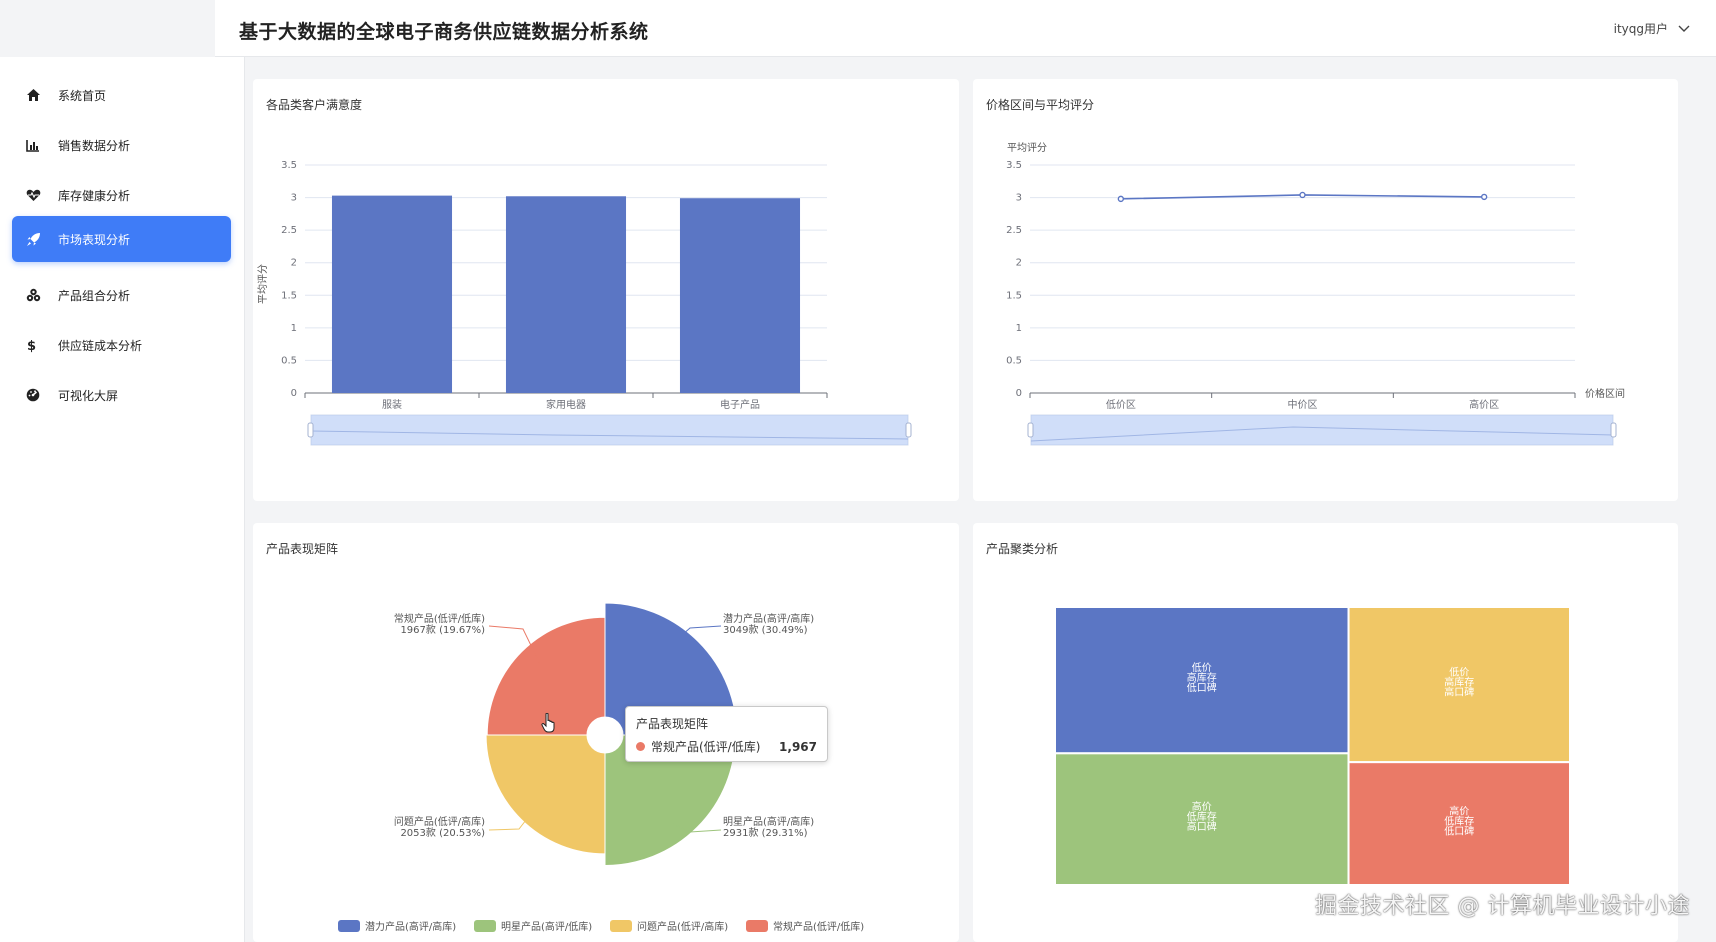 This screenshot has width=1716, height=942. Describe the element at coordinates (37, 239) in the screenshot. I see `rocket-icon` at that location.